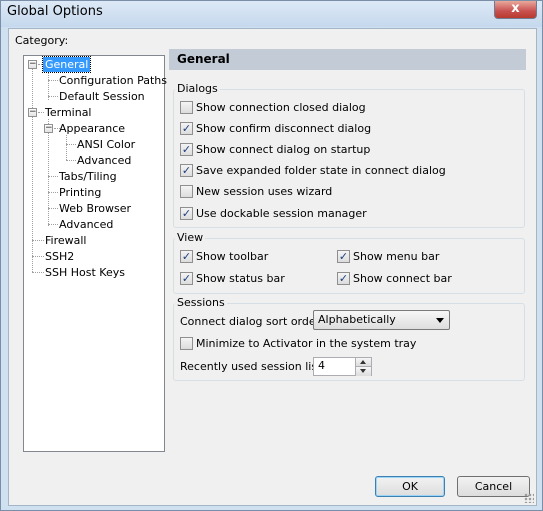 The height and width of the screenshot is (511, 543). I want to click on sort-order-label: Connect dialog sort order:, so click(252, 321).